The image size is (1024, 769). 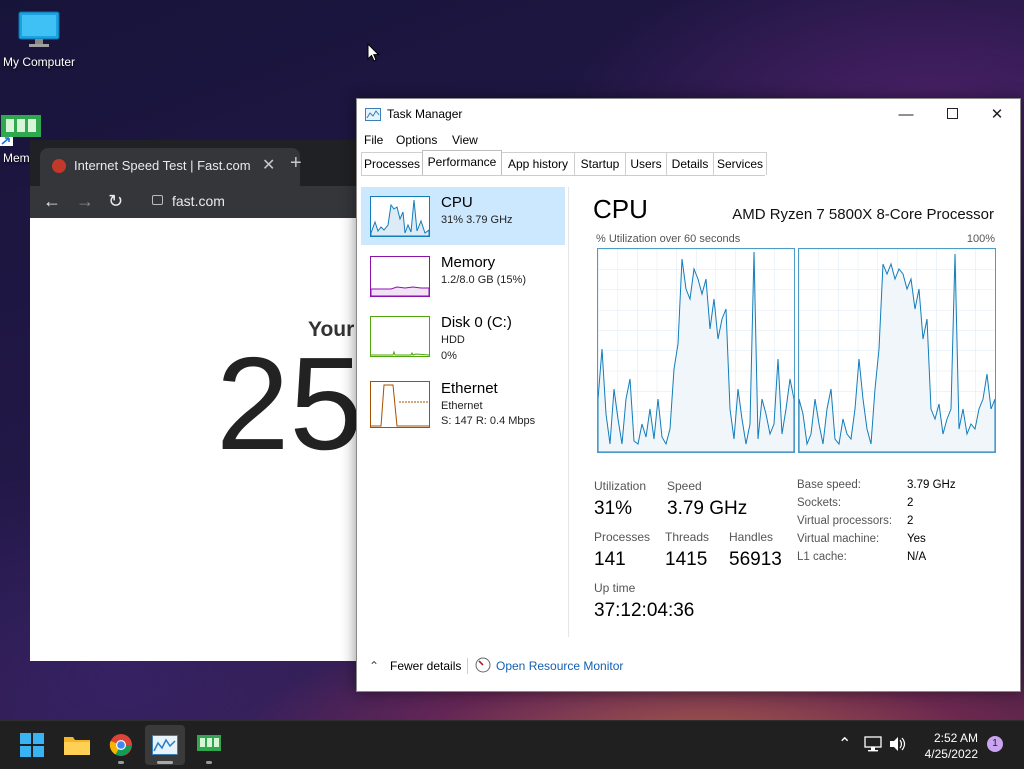 What do you see at coordinates (687, 537) in the screenshot?
I see `threads-label: Threads` at bounding box center [687, 537].